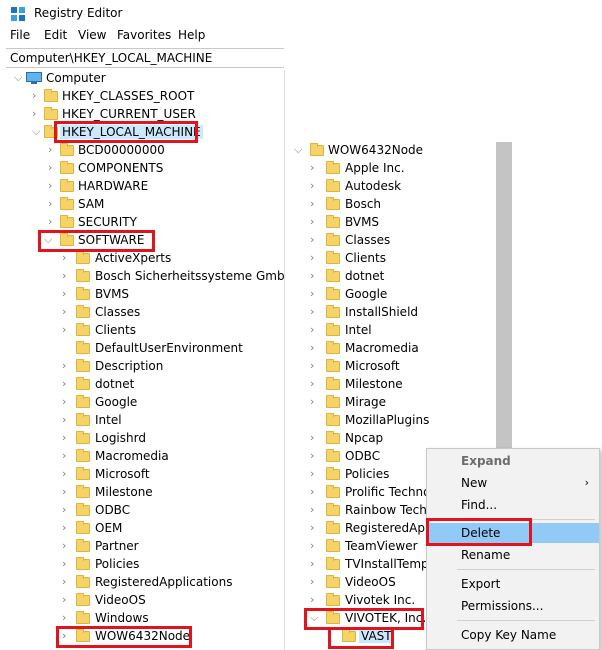  What do you see at coordinates (118, 312) in the screenshot?
I see `tree-label: Classes` at bounding box center [118, 312].